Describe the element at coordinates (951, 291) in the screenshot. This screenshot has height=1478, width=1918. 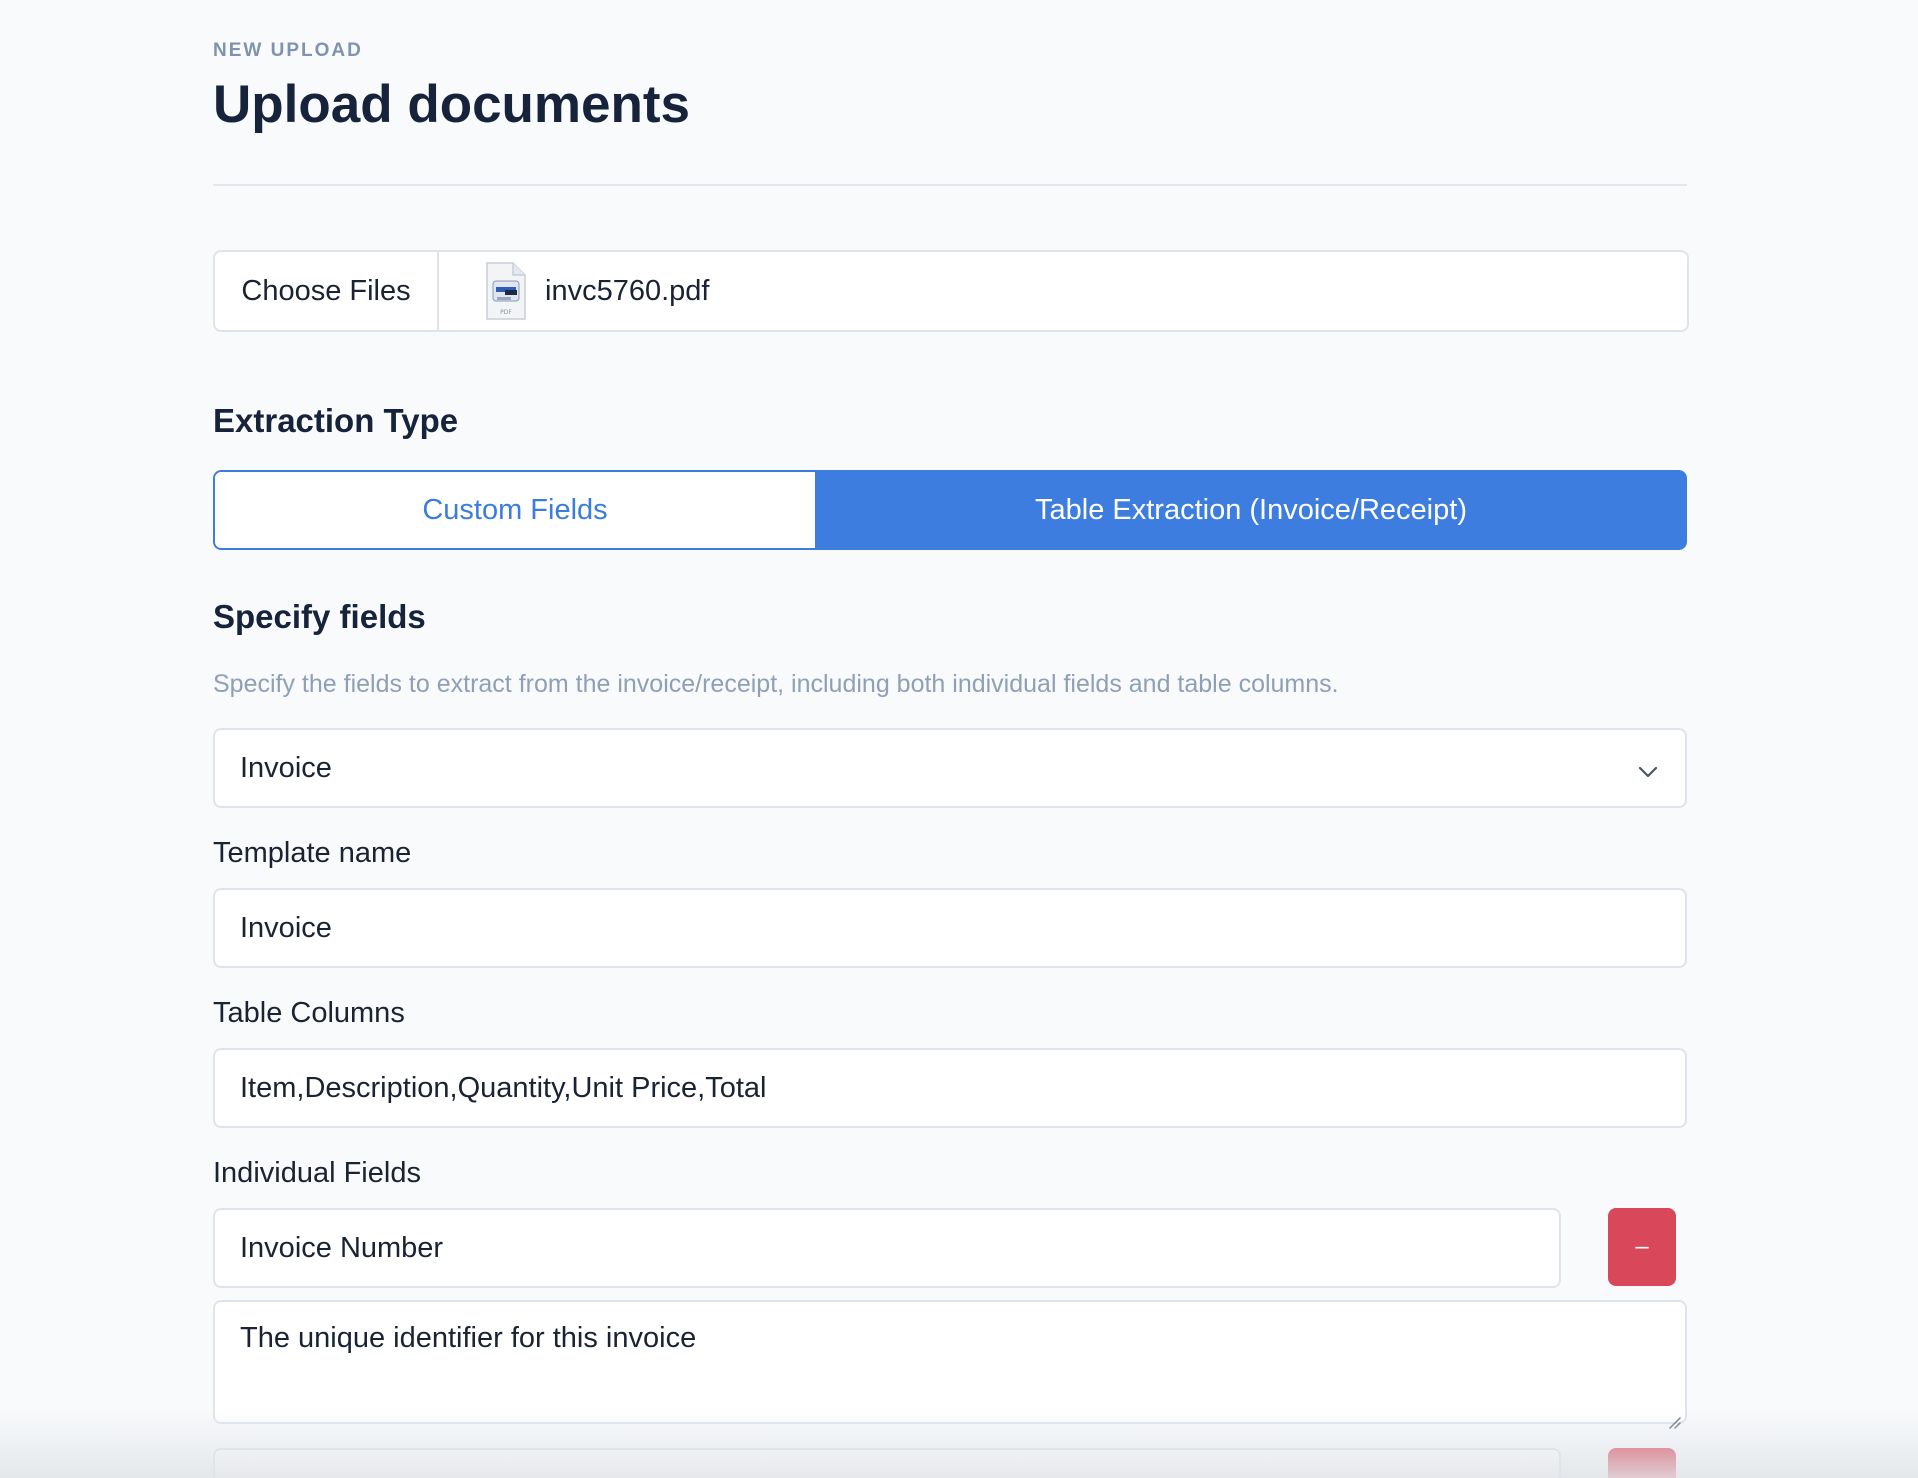
I see `file-picker: Choose Files PDF invc5760.pdf` at that location.